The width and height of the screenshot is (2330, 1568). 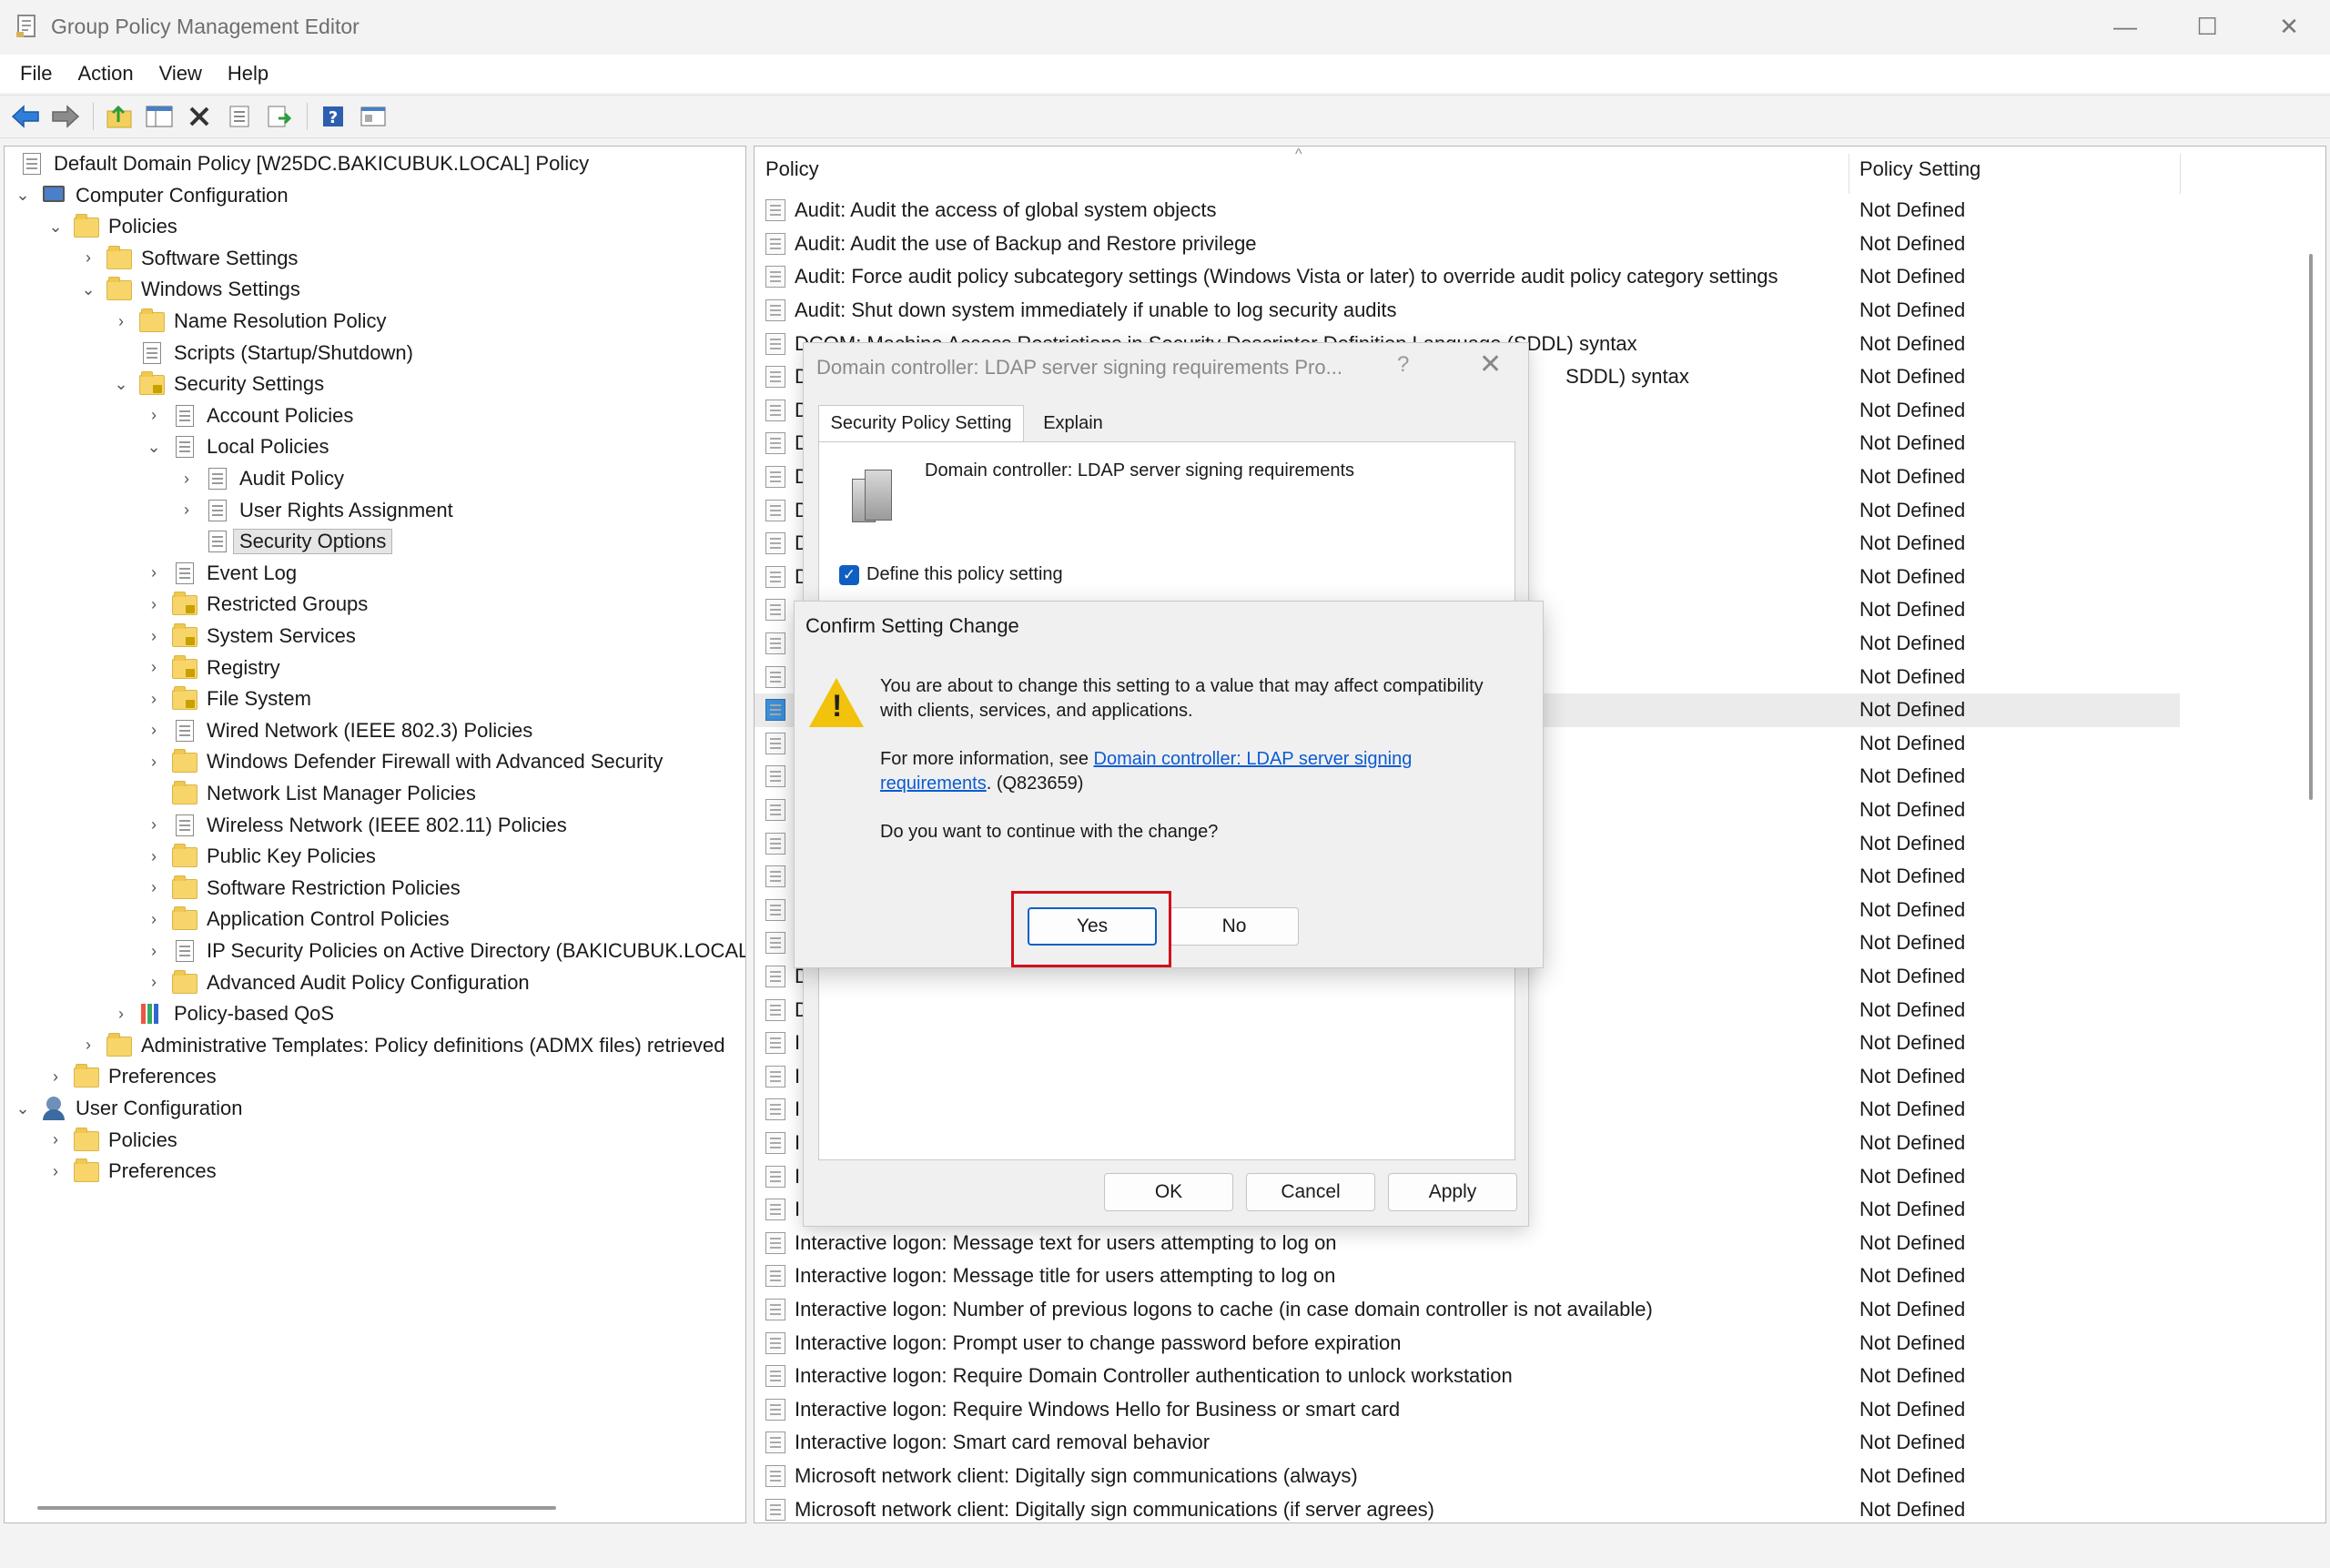 What do you see at coordinates (1253, 759) in the screenshot?
I see `policy-help-link: Domain controller: LDAP server signing` at bounding box center [1253, 759].